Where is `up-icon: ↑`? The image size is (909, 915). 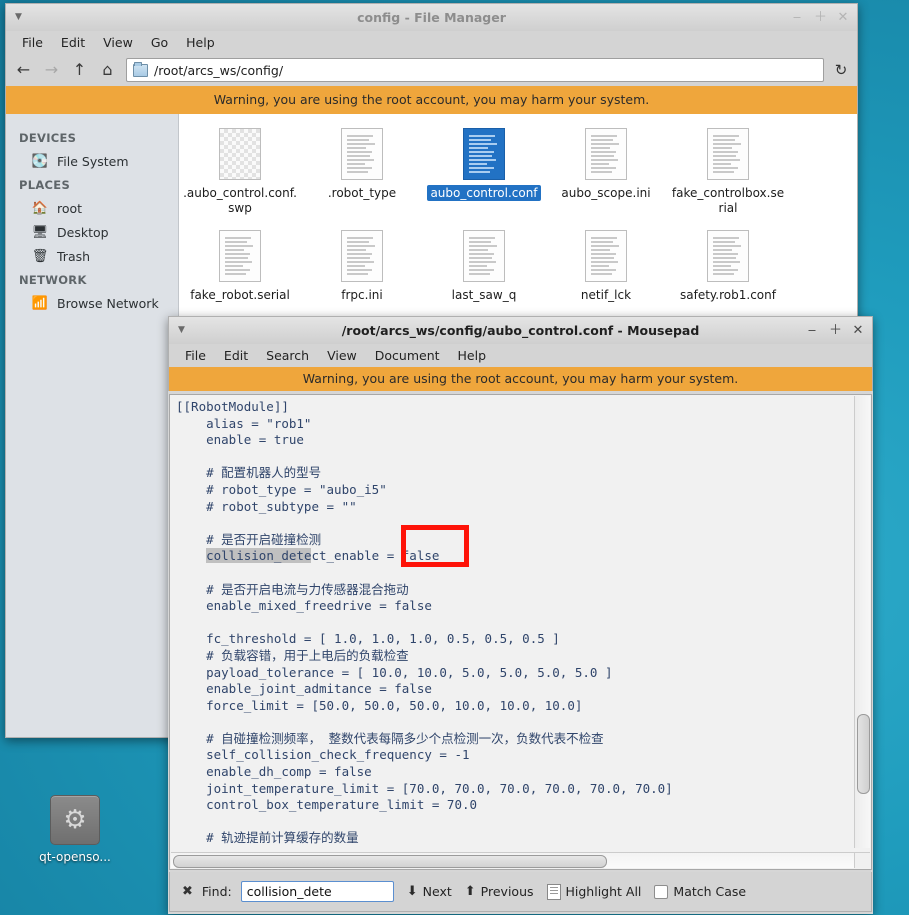
up-icon: ↑ is located at coordinates (79, 70).